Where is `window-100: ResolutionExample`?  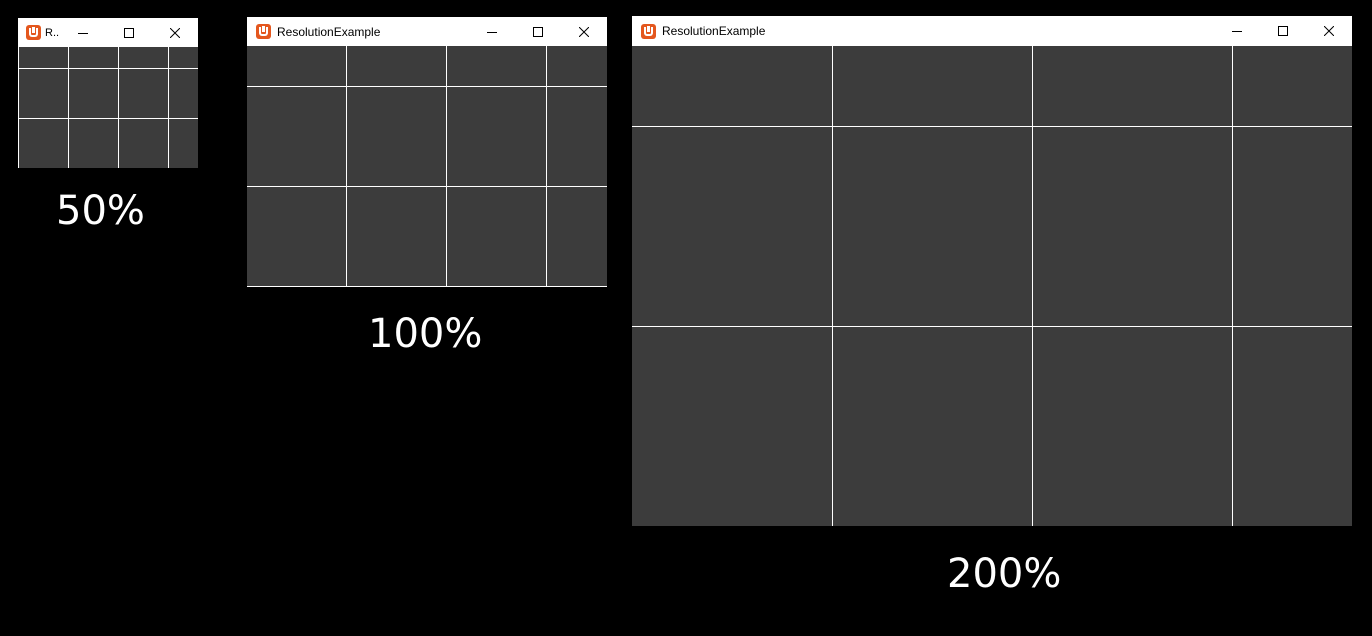
window-100: ResolutionExample is located at coordinates (427, 152).